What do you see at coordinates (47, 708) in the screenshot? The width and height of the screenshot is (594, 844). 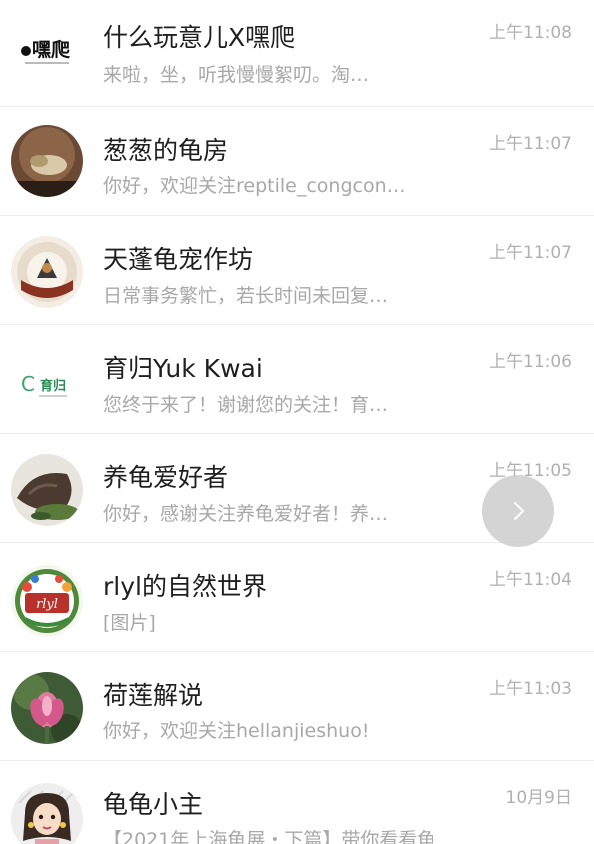 I see `lotus-flower-icon` at bounding box center [47, 708].